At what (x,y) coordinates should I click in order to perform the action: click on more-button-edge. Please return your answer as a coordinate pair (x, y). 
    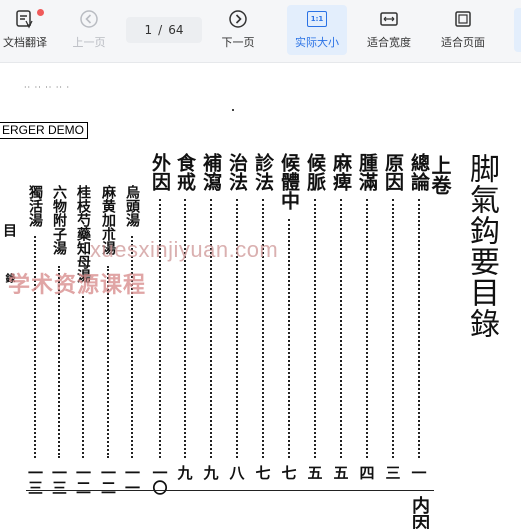
    Looking at the image, I should click on (517, 30).